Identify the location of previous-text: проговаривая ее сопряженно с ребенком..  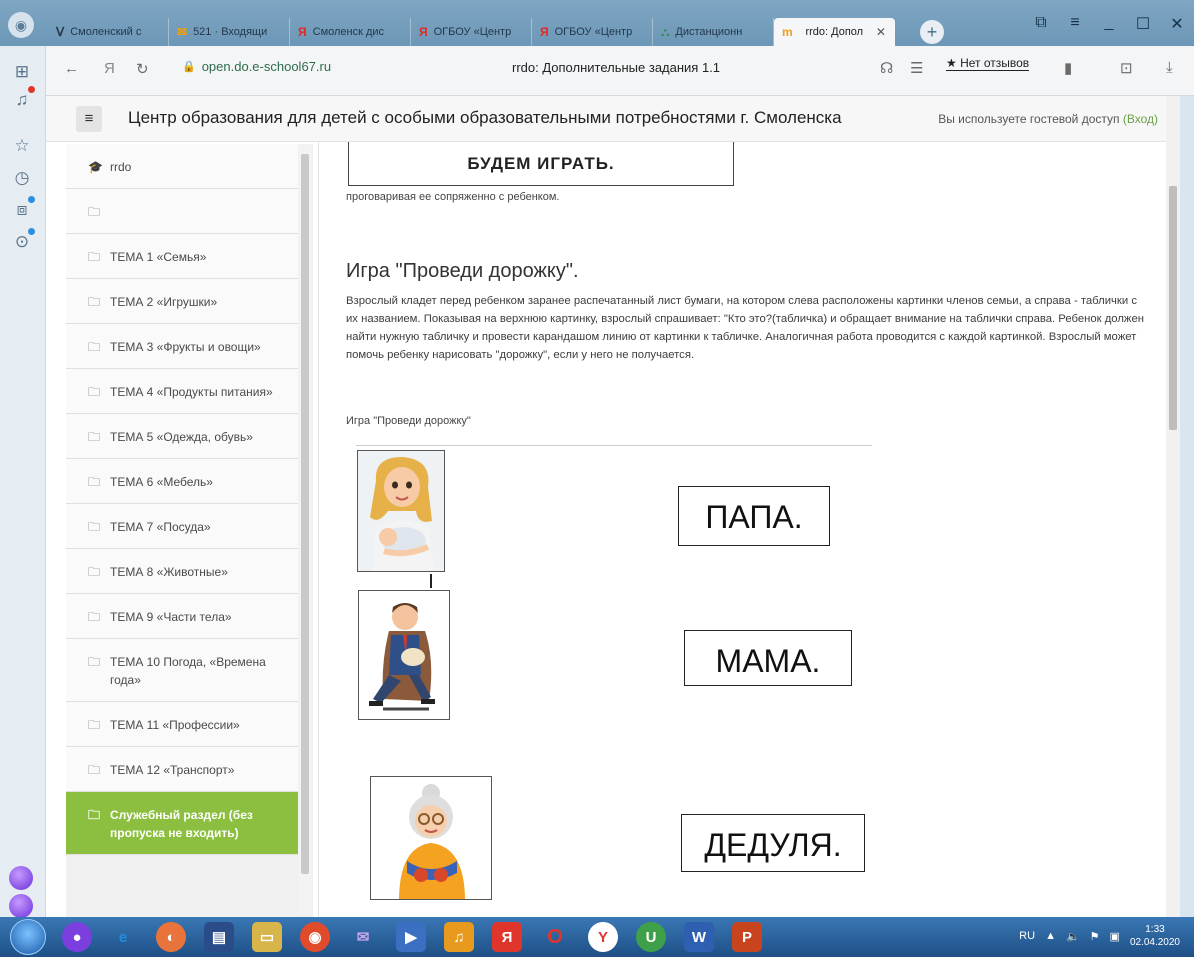
(453, 197).